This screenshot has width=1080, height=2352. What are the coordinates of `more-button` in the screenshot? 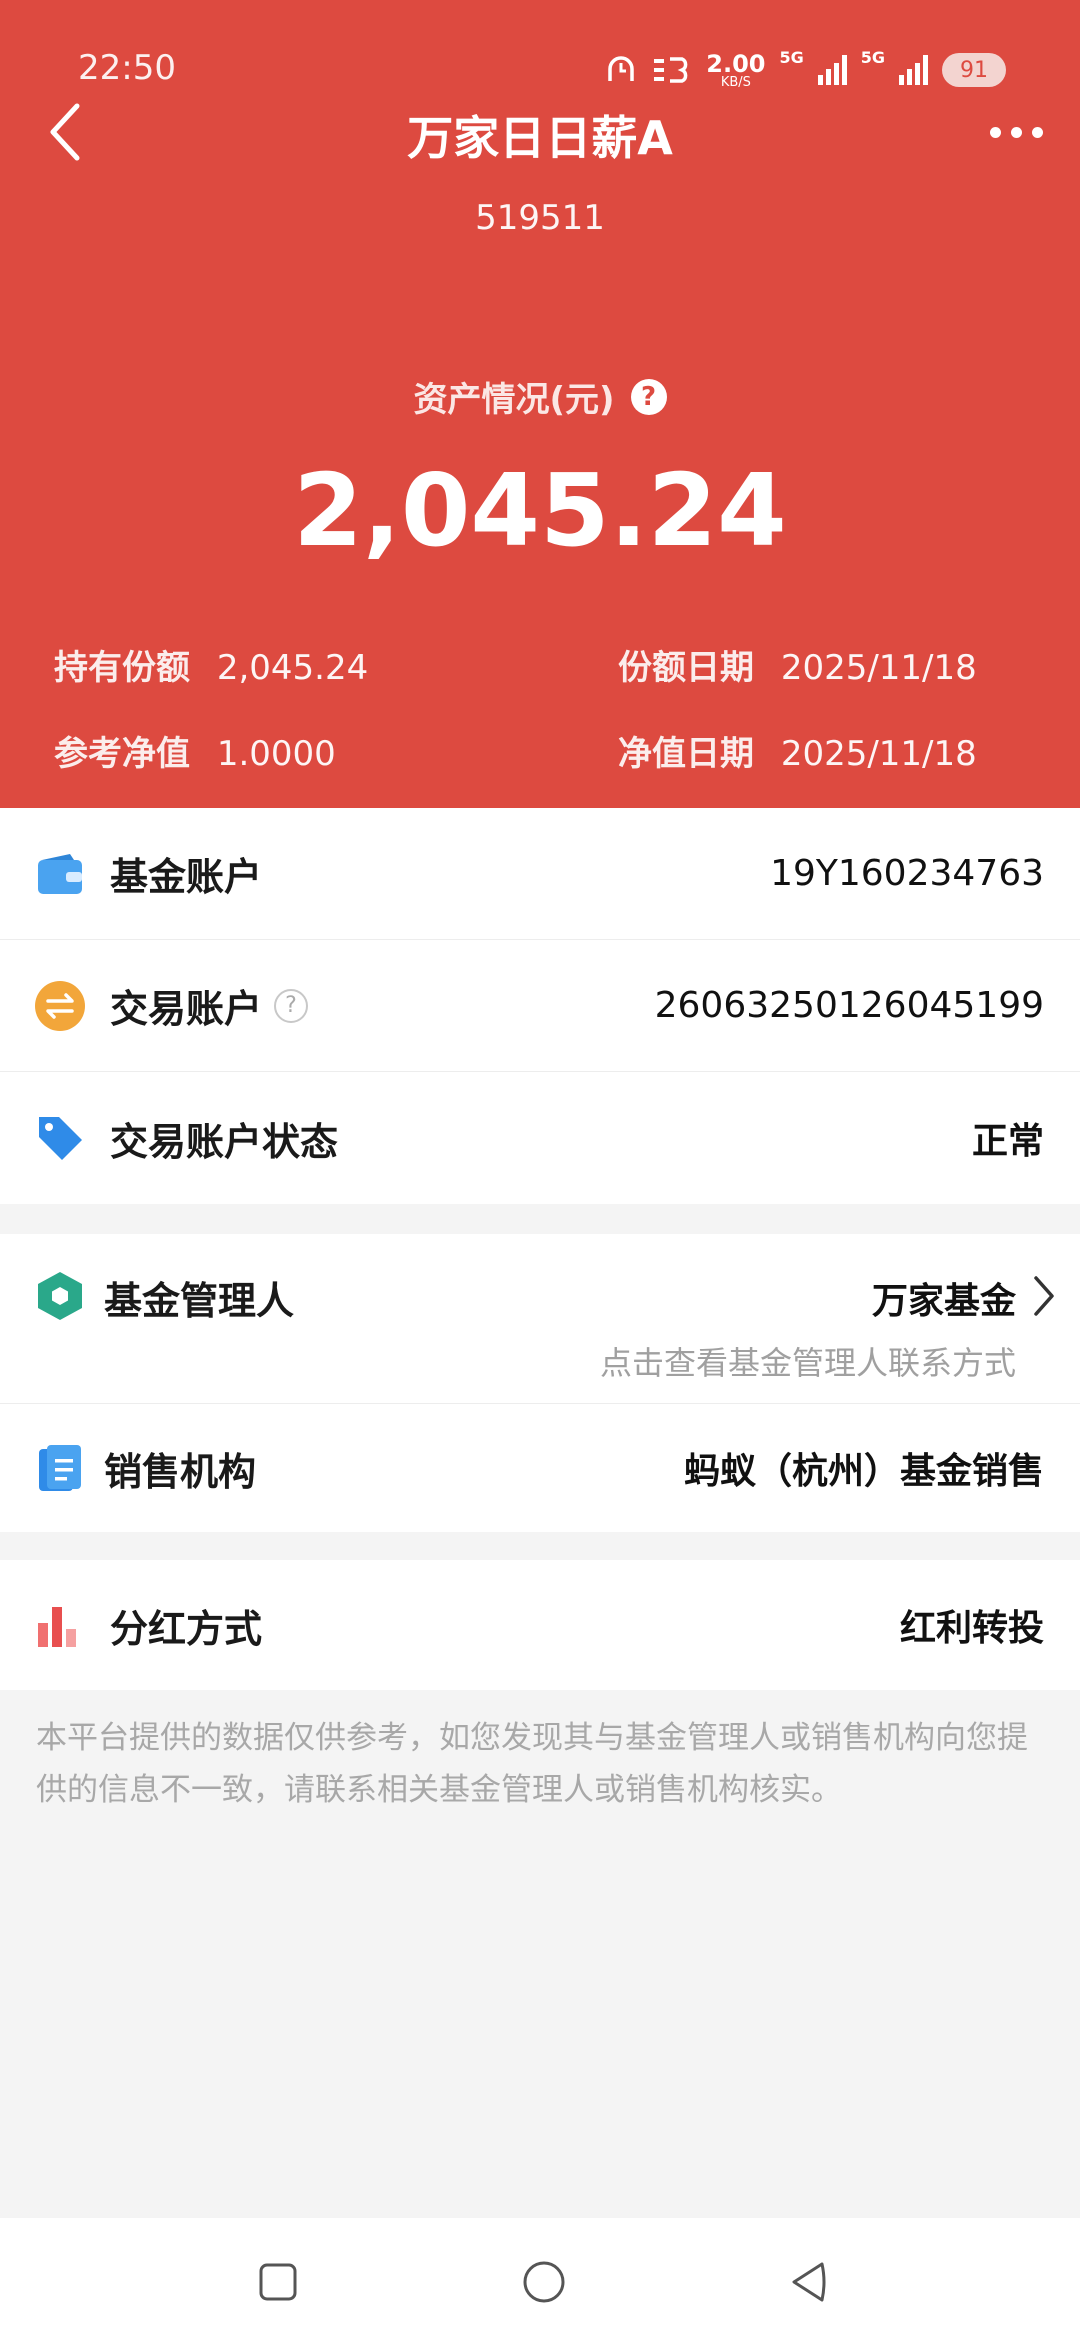 It's located at (1016, 132).